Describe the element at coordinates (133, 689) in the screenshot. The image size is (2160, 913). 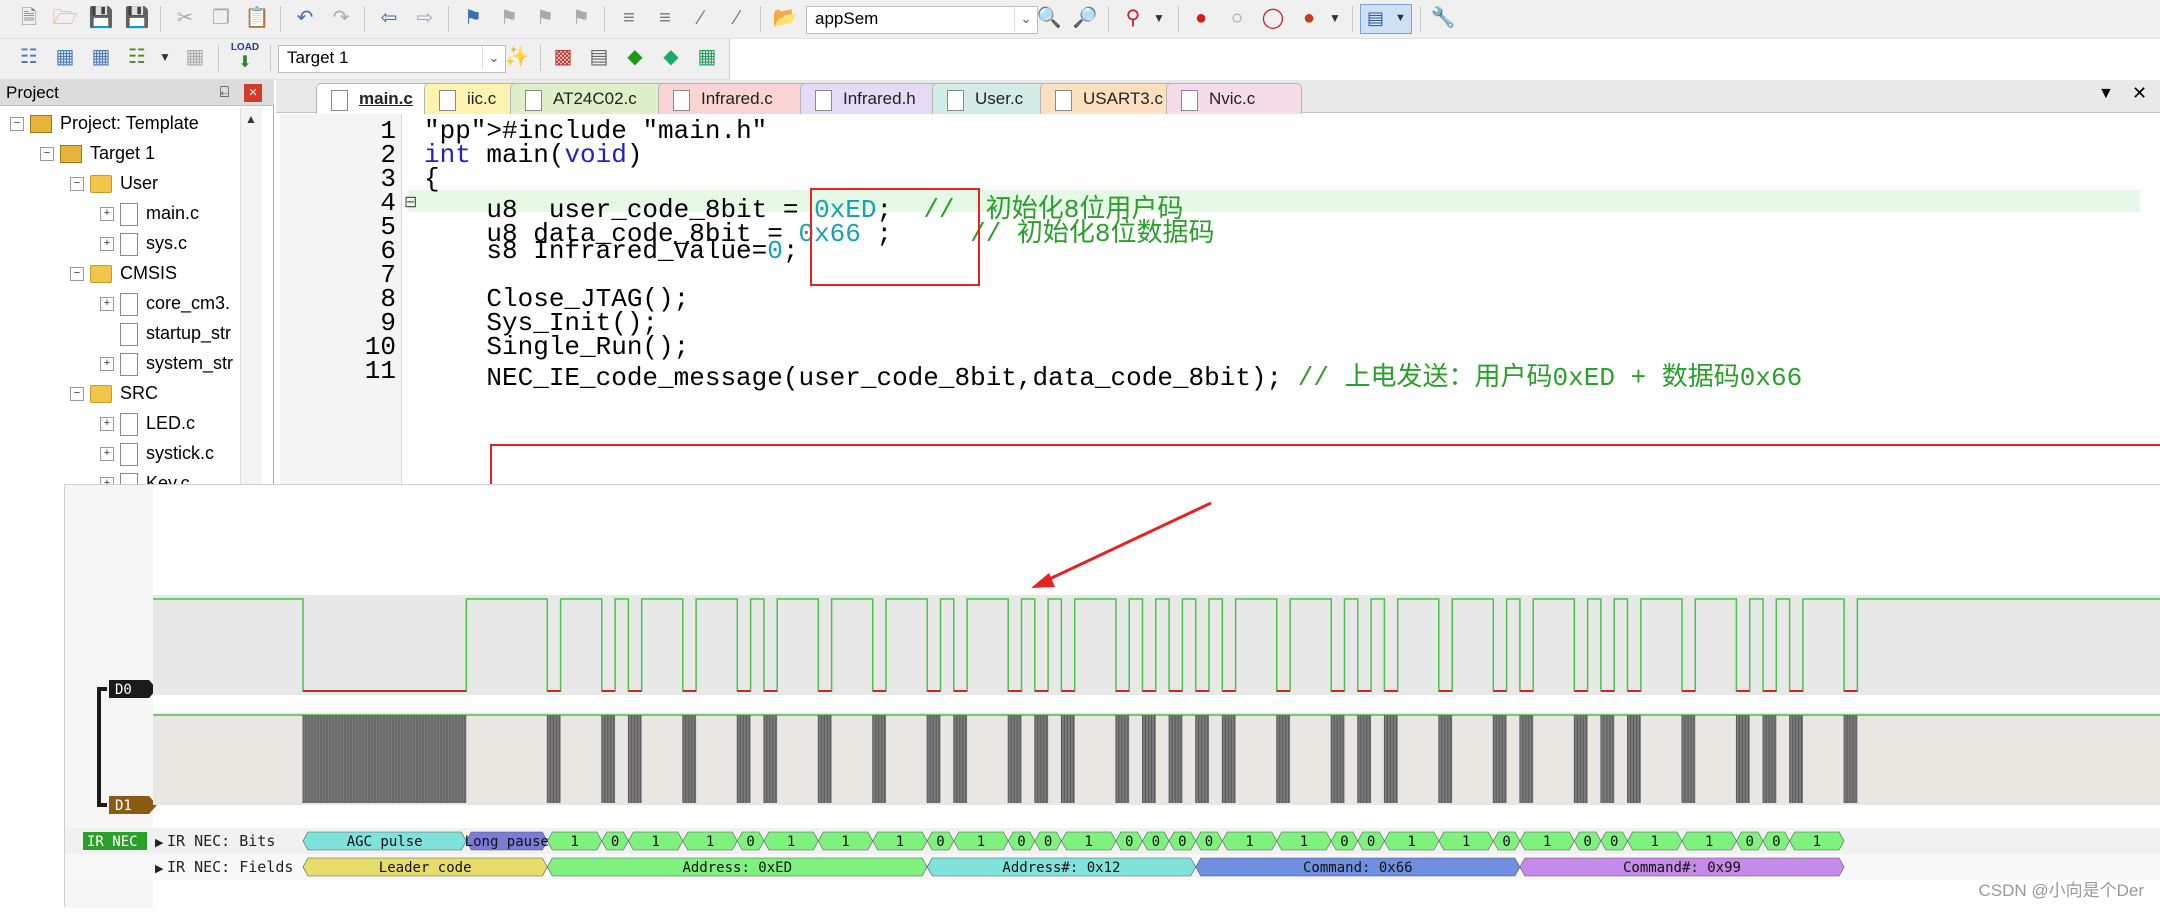
I see `channel-label-d0: D0` at that location.